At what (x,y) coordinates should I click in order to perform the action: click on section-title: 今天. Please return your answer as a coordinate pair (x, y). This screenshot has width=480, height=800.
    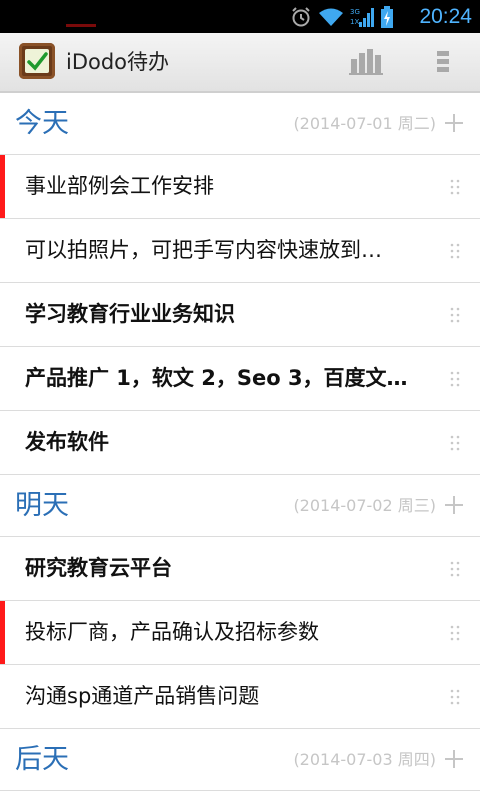
    Looking at the image, I should click on (42, 123).